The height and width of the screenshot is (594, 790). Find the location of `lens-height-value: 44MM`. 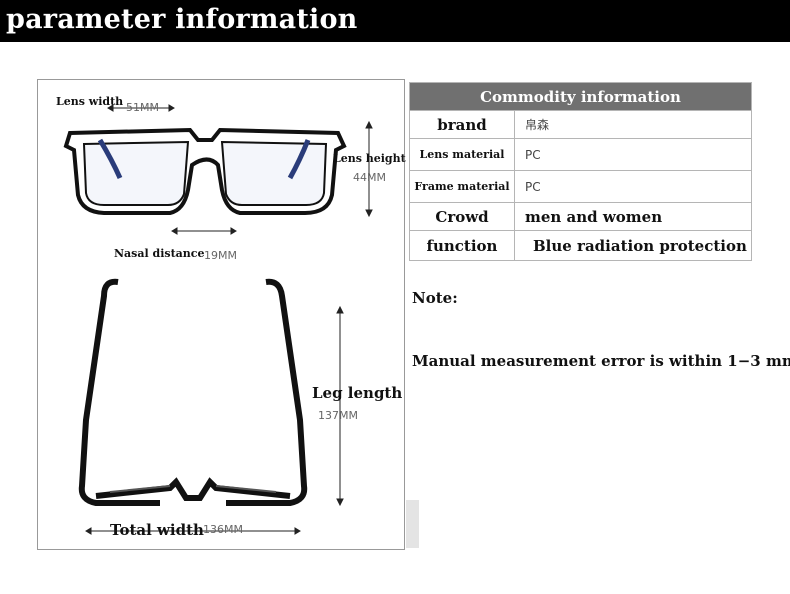

lens-height-value: 44MM is located at coordinates (369, 177).